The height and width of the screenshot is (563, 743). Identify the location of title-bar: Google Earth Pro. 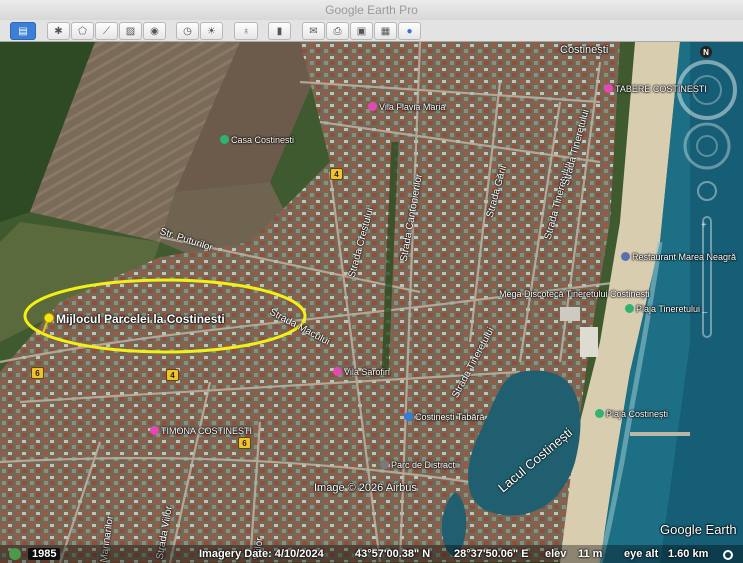
(371, 10).